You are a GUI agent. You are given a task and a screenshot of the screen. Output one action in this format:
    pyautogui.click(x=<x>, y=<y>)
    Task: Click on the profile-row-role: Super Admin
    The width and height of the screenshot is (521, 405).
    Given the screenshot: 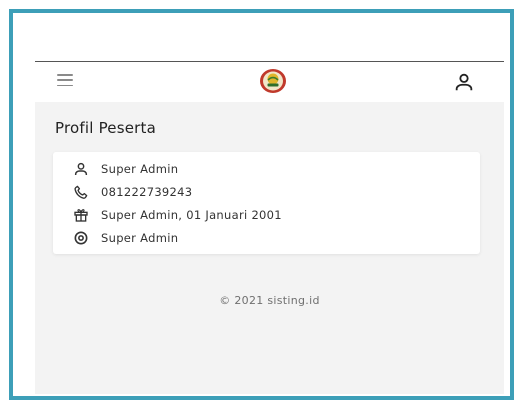 What is the action you would take?
    pyautogui.click(x=125, y=238)
    